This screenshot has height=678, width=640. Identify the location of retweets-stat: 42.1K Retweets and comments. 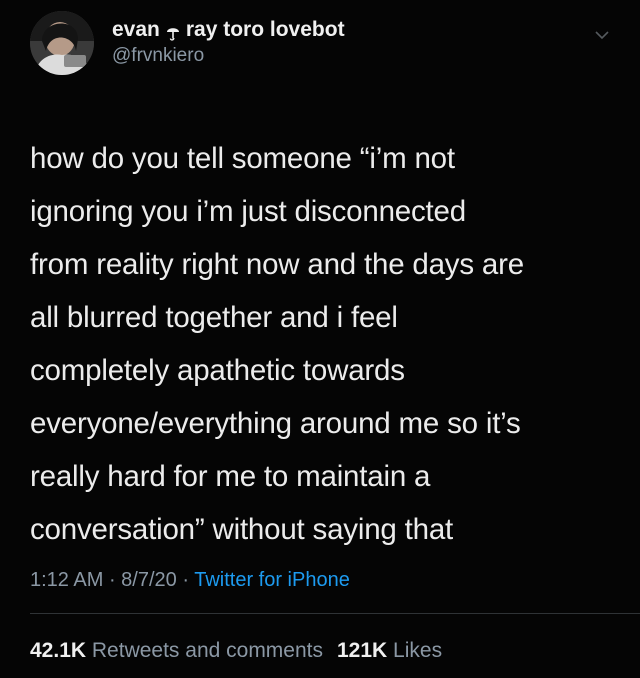
(176, 650).